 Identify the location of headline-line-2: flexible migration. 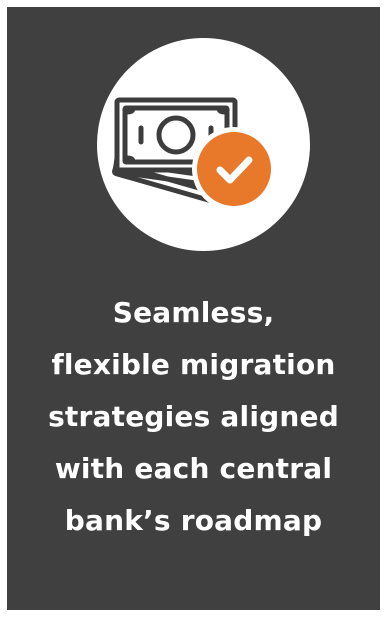
(193, 364).